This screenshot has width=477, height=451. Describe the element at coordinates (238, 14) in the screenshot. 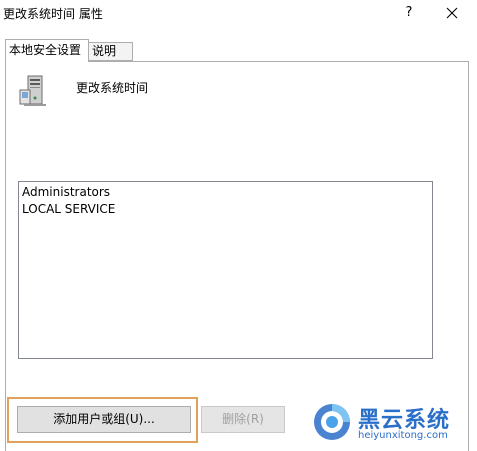

I see `title-bar: 更改系统时间 属性 ?` at that location.